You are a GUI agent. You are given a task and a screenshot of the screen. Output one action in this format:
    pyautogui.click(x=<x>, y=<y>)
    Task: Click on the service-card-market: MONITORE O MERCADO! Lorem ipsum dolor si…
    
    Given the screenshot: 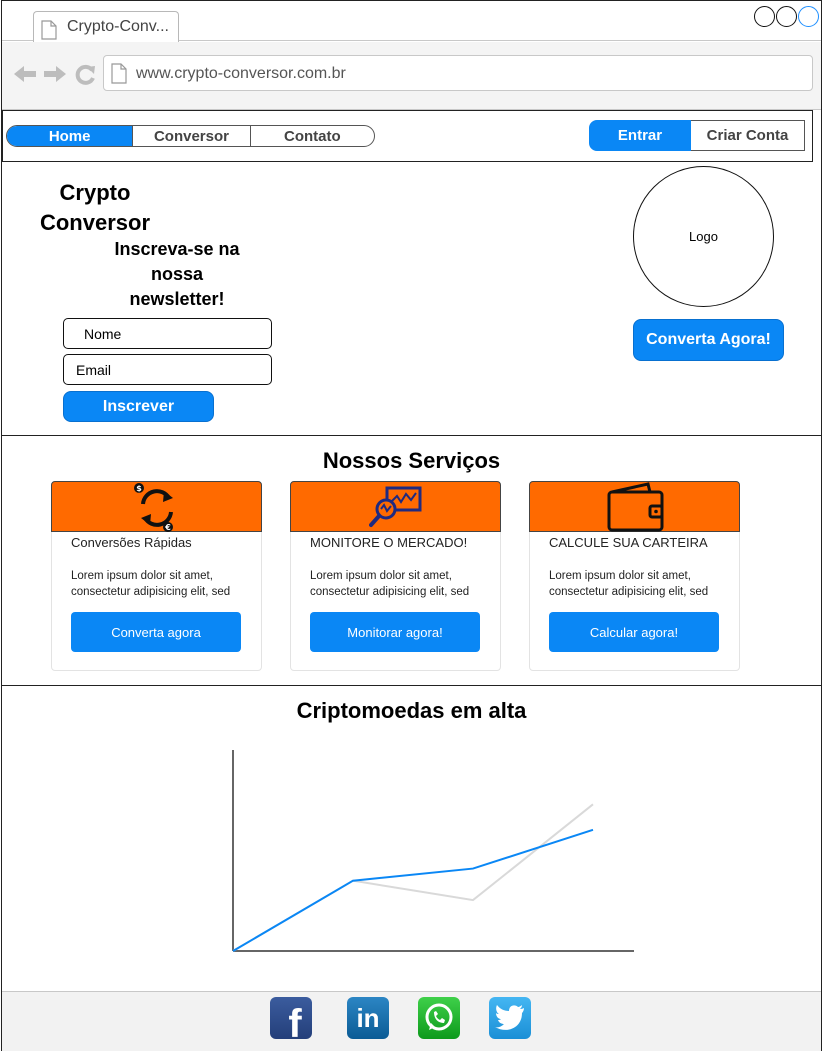 What is the action you would take?
    pyautogui.click(x=395, y=576)
    